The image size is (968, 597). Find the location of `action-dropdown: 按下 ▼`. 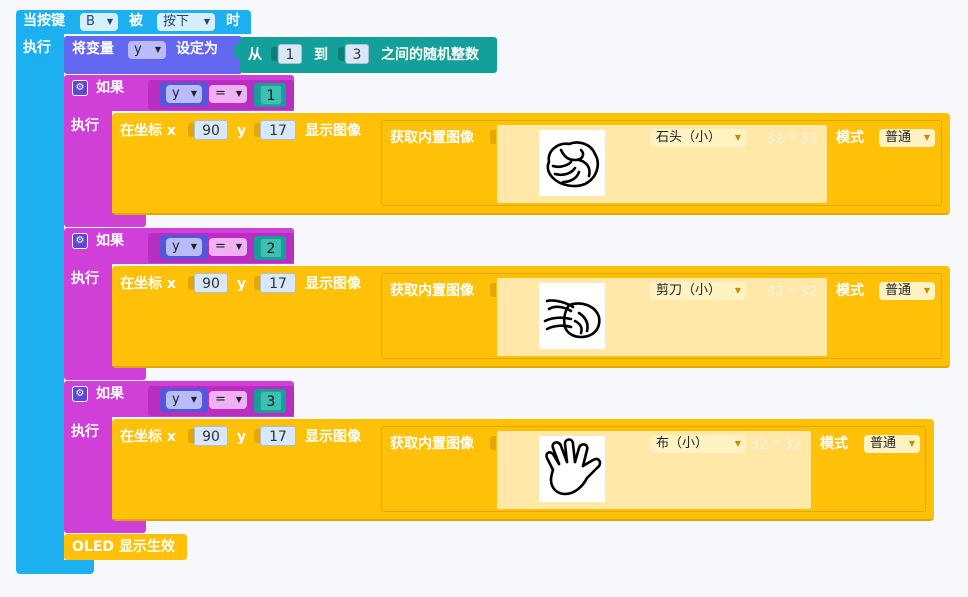

action-dropdown: 按下 ▼ is located at coordinates (186, 22).